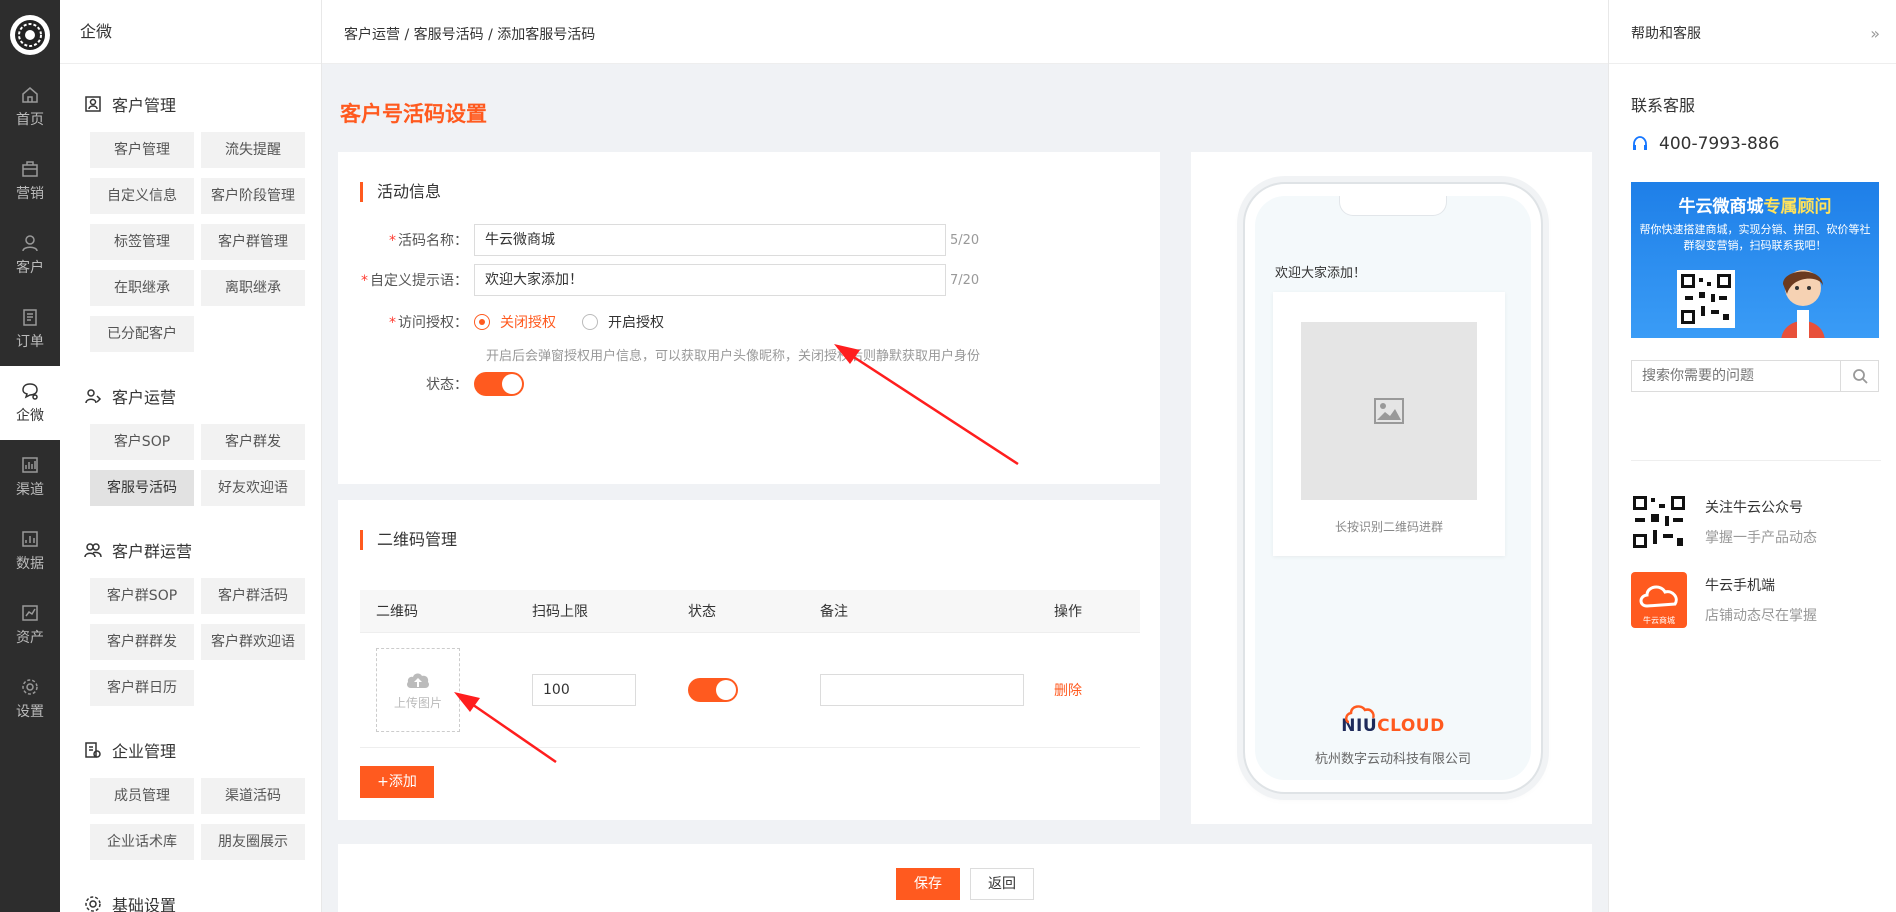  Describe the element at coordinates (142, 488) in the screenshot. I see `menu-item-service-qrcode: 客服号活码` at that location.